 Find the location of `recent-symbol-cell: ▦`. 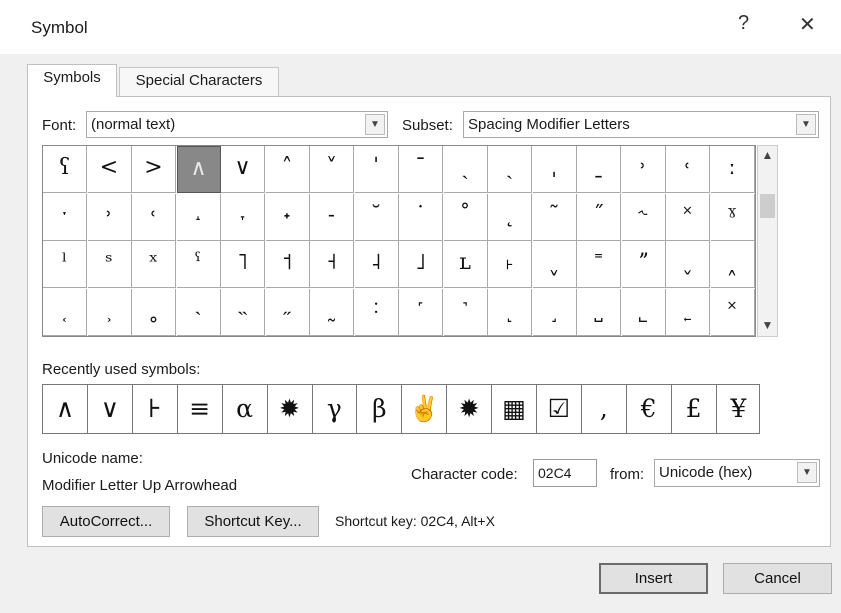

recent-symbol-cell: ▦ is located at coordinates (514, 409).